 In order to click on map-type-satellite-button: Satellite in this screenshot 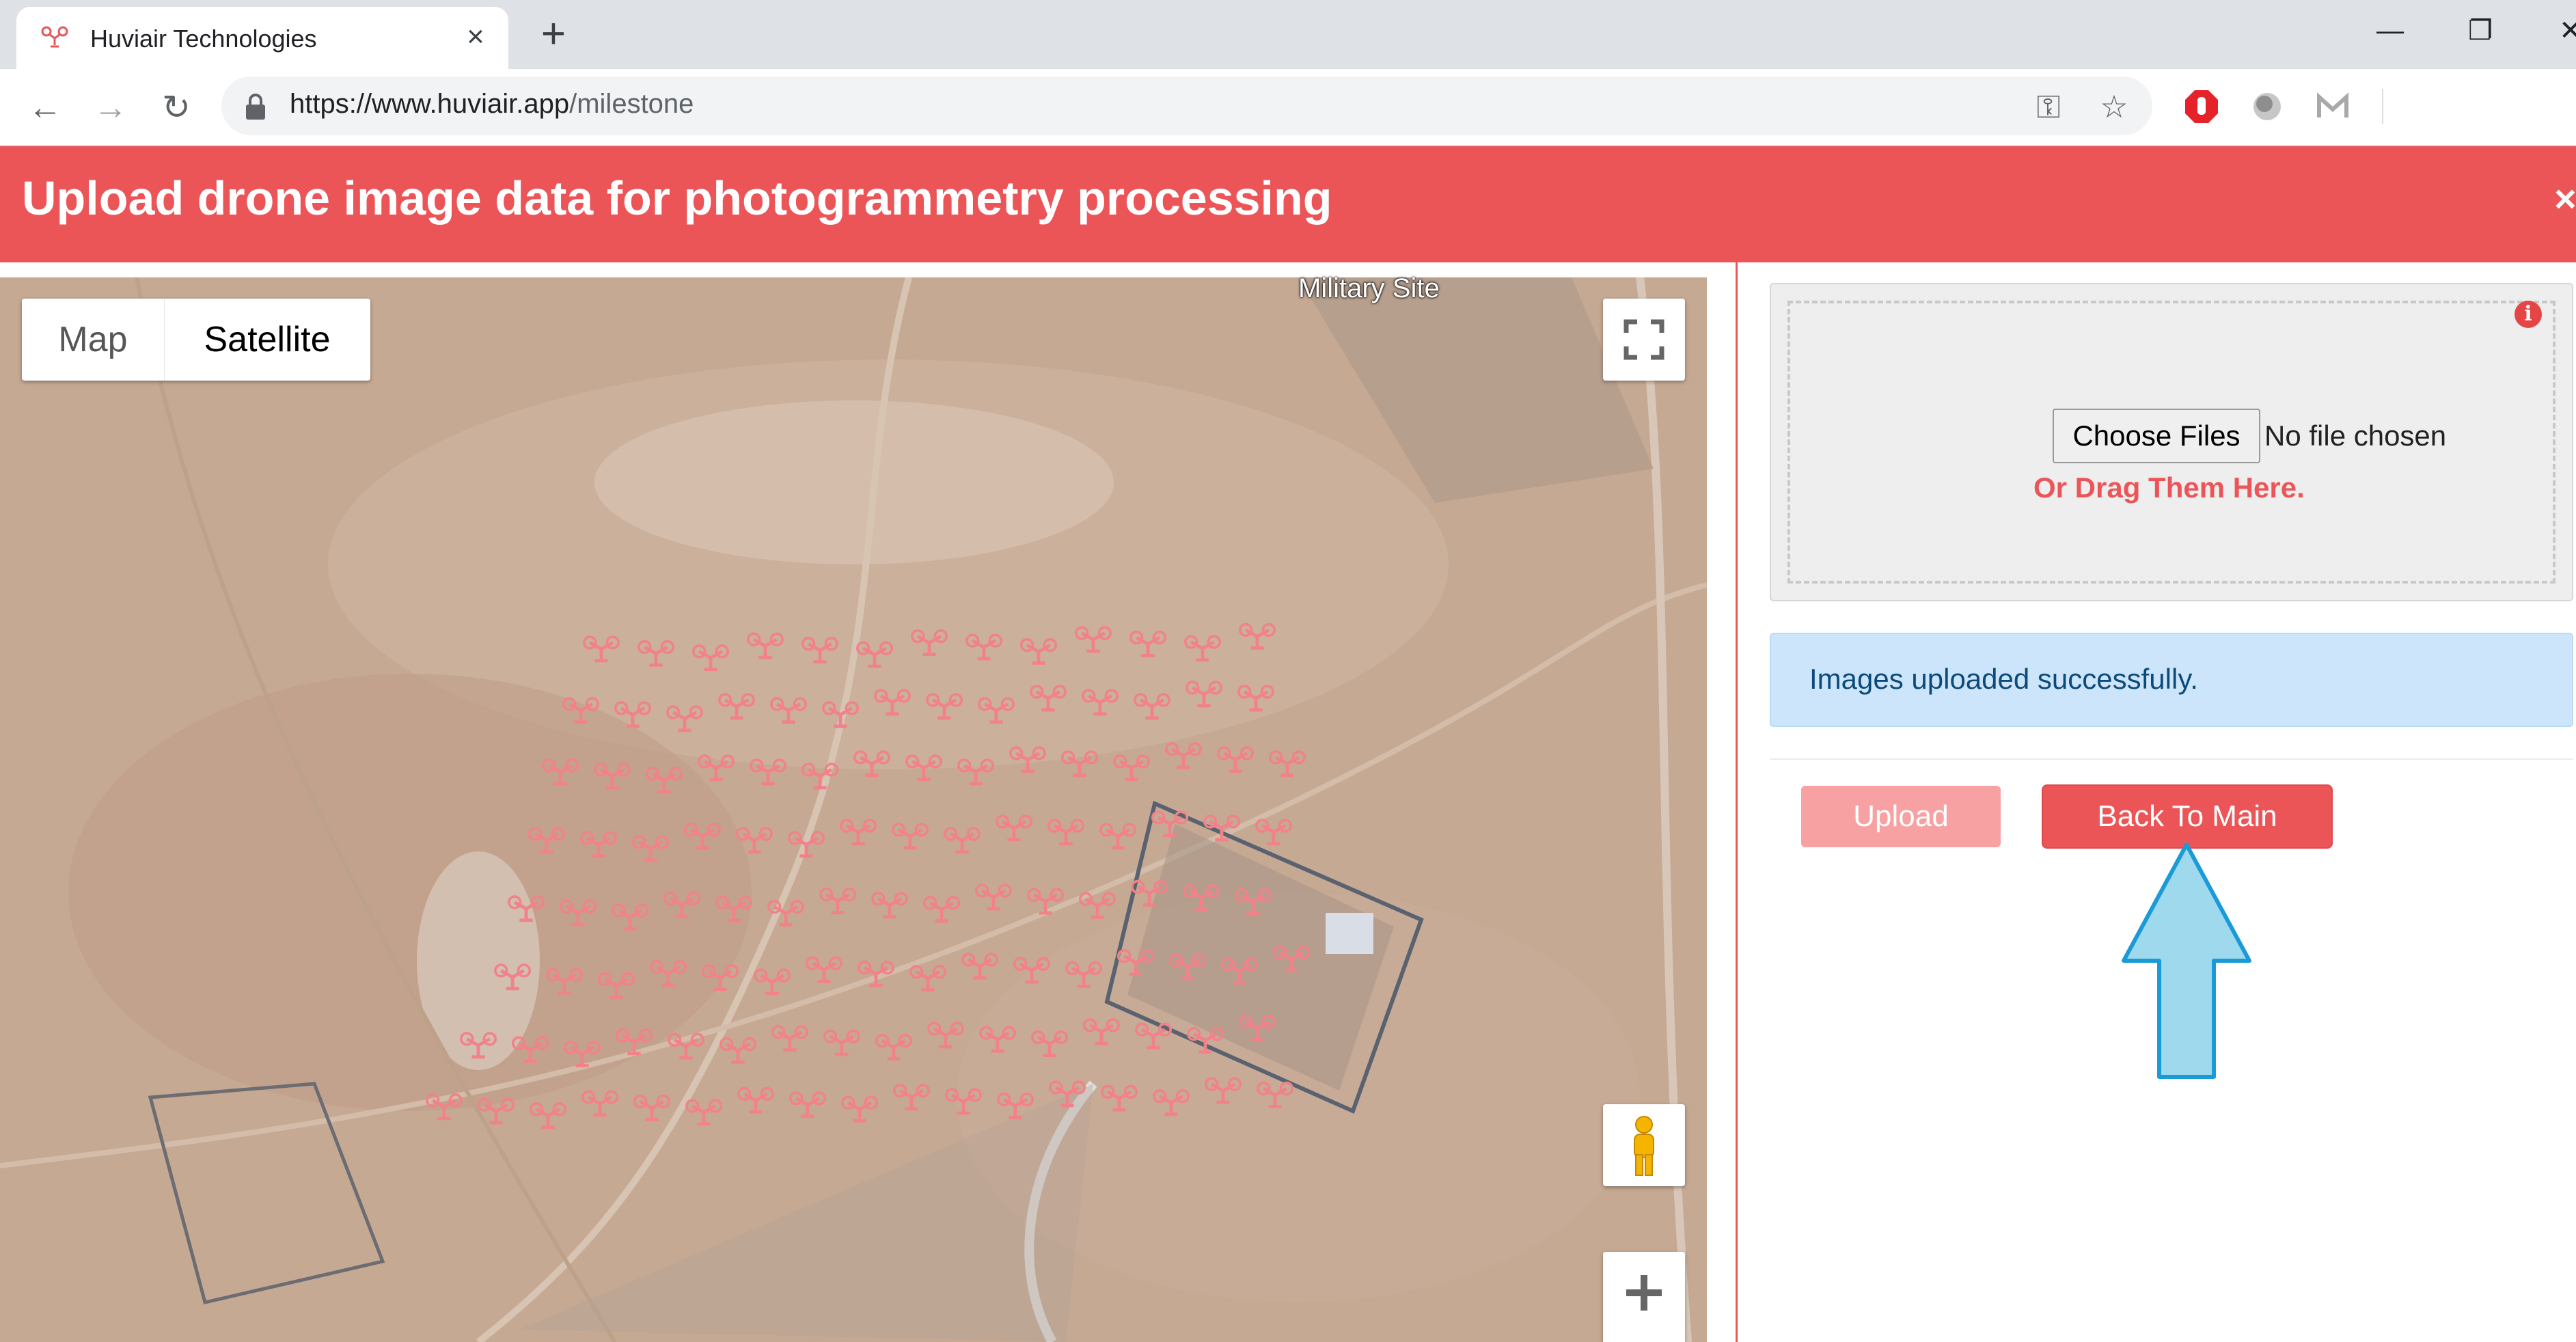, I will do `click(267, 340)`.